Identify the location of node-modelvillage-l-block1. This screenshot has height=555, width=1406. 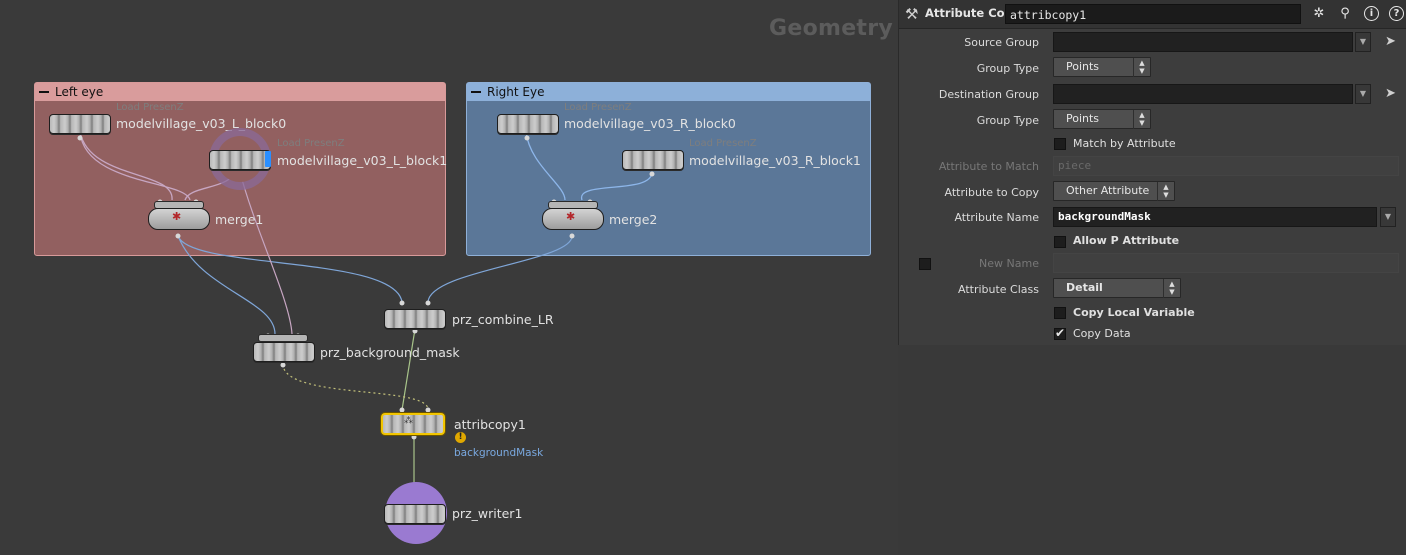
(240, 160).